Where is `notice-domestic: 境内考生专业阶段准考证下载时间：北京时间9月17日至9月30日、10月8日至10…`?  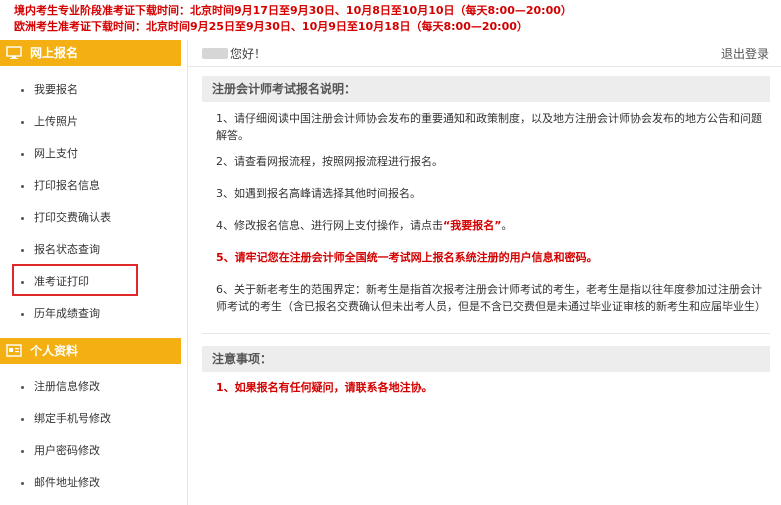 notice-domestic: 境内考生专业阶段准考证下载时间：北京时间9月17日至9月30日、10月8日至10… is located at coordinates (293, 10).